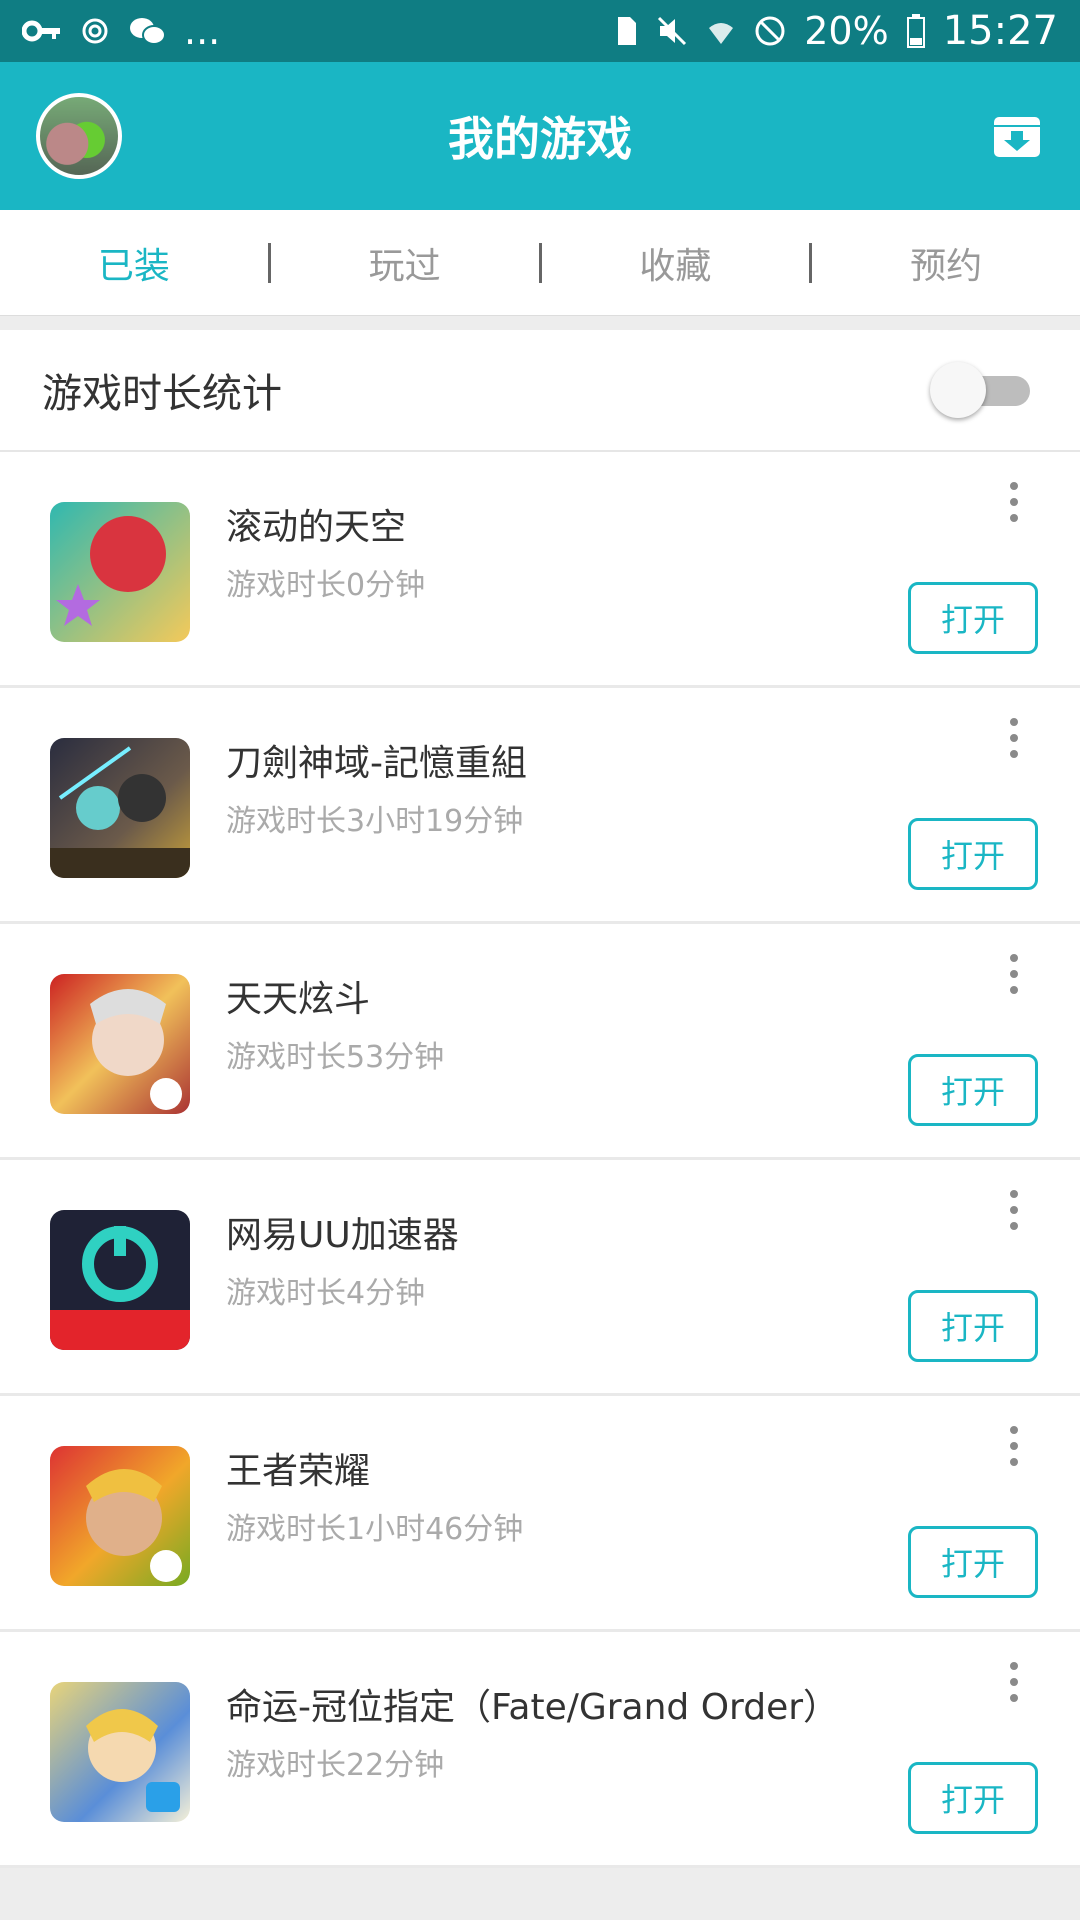  What do you see at coordinates (676, 263) in the screenshot?
I see `tab-favorites: 收藏` at bounding box center [676, 263].